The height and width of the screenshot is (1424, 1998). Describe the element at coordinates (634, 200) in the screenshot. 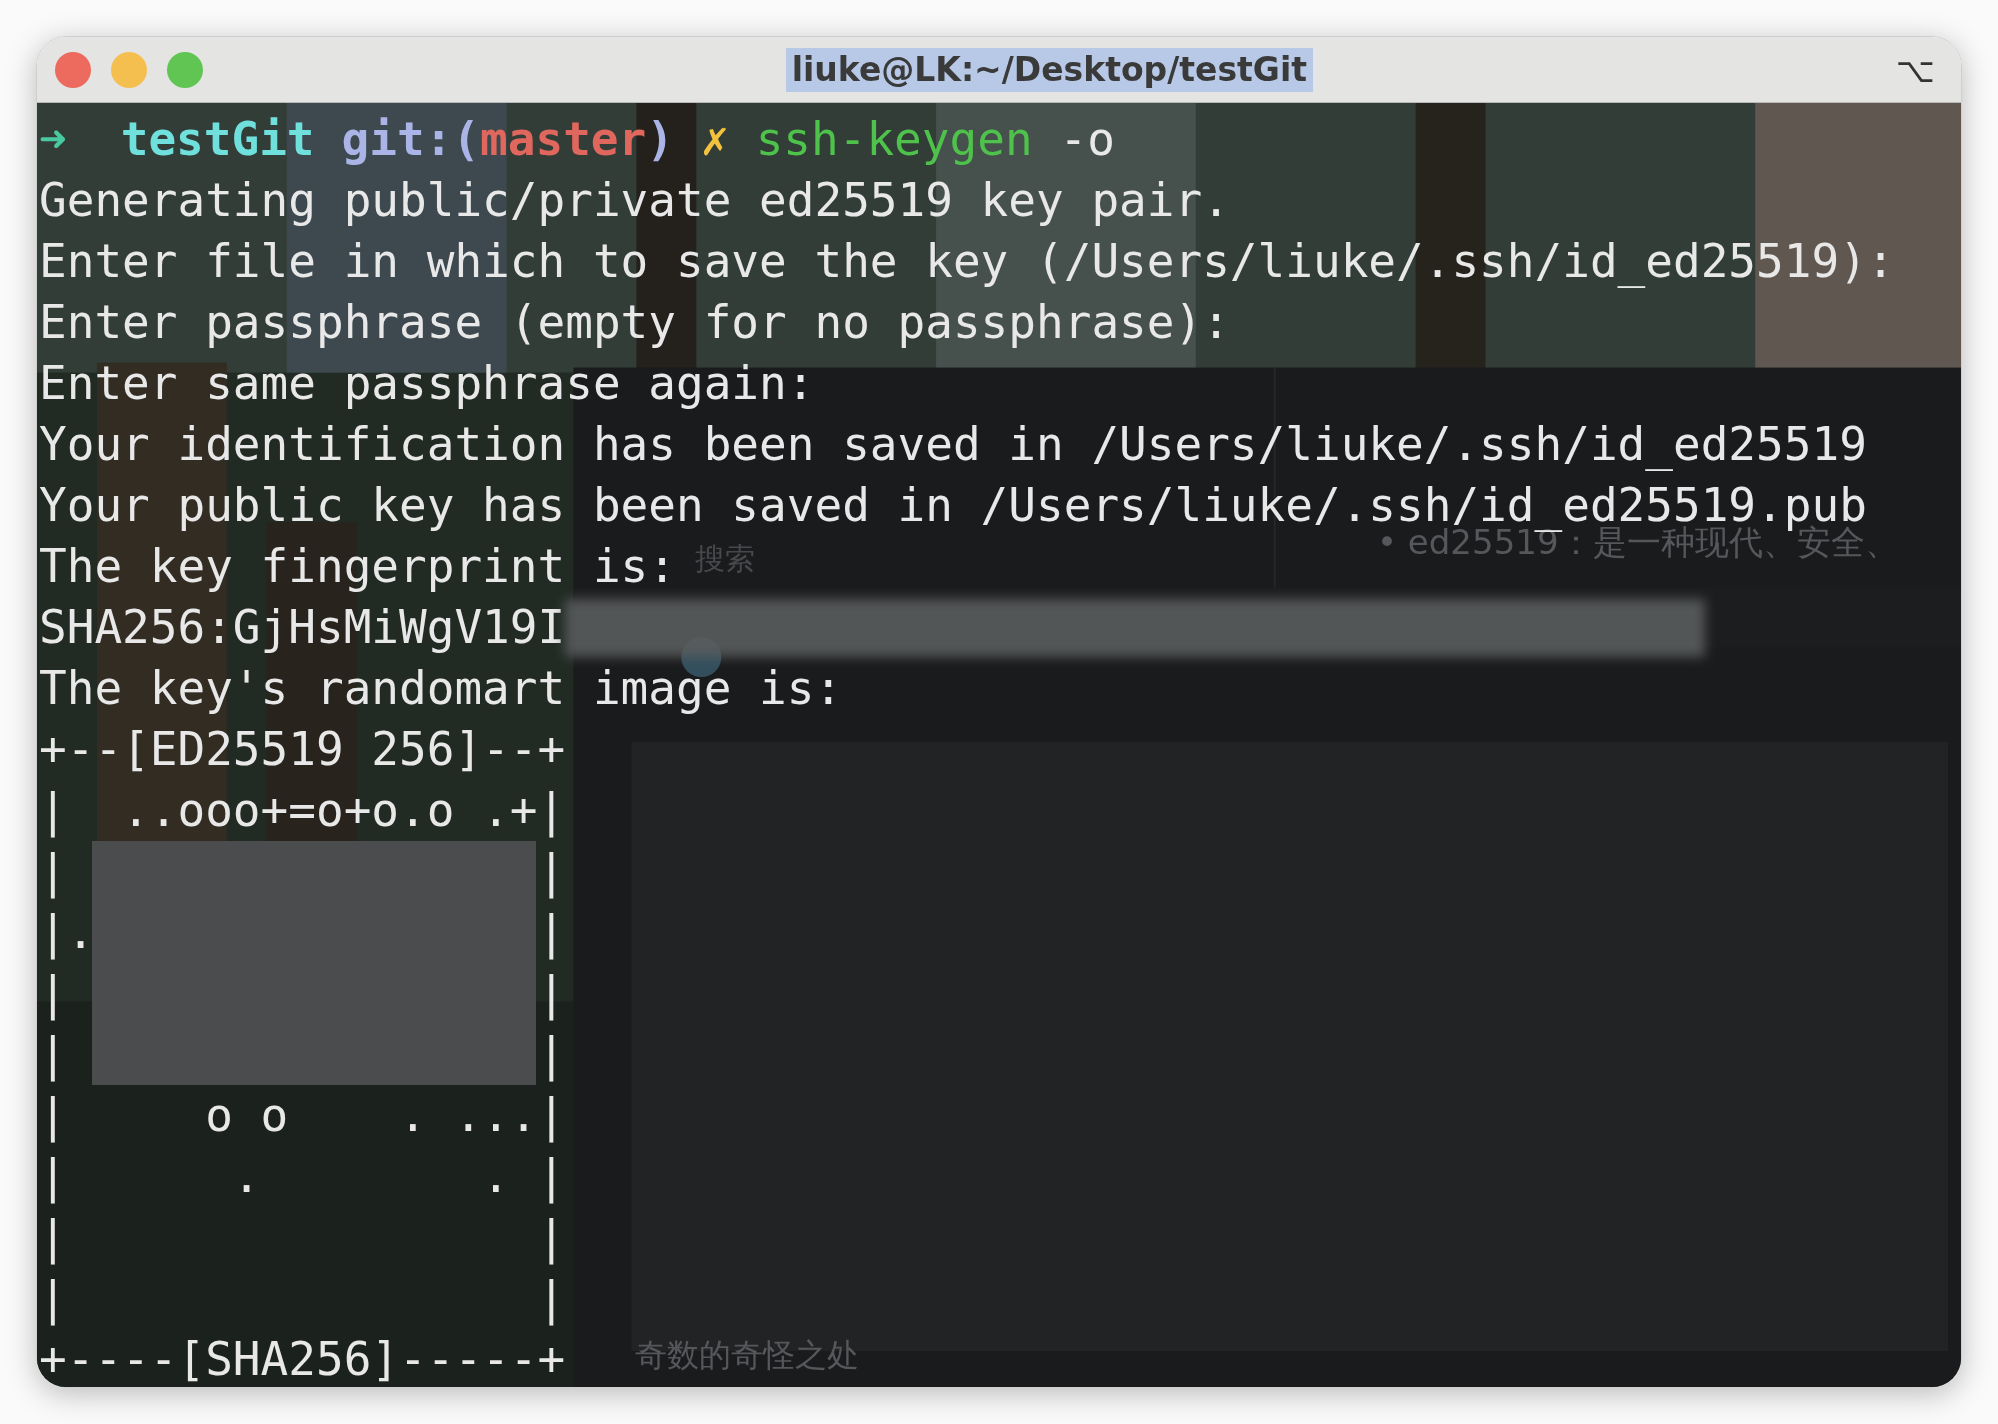

I see `terminal-line: Generating public/private ed25519 key pair.` at that location.